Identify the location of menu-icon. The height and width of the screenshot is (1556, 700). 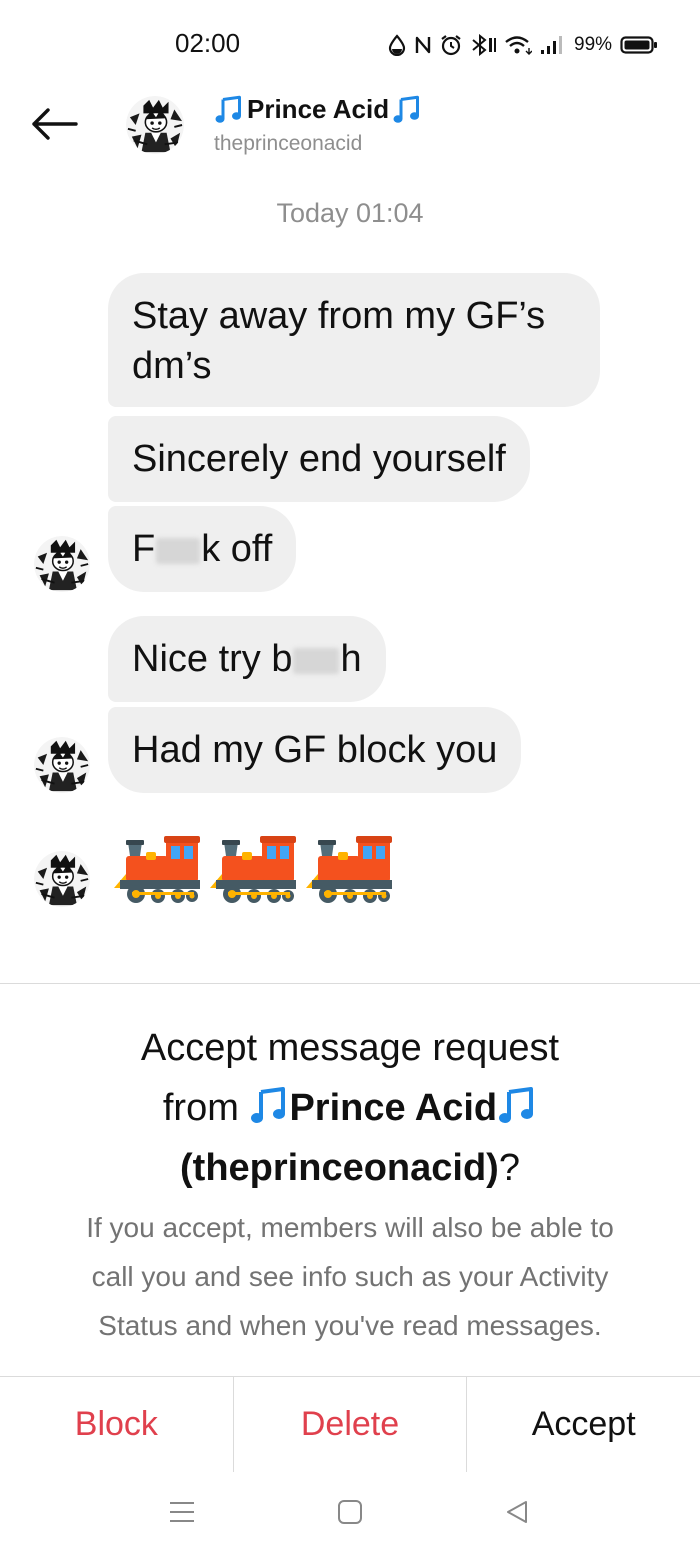
(182, 1514).